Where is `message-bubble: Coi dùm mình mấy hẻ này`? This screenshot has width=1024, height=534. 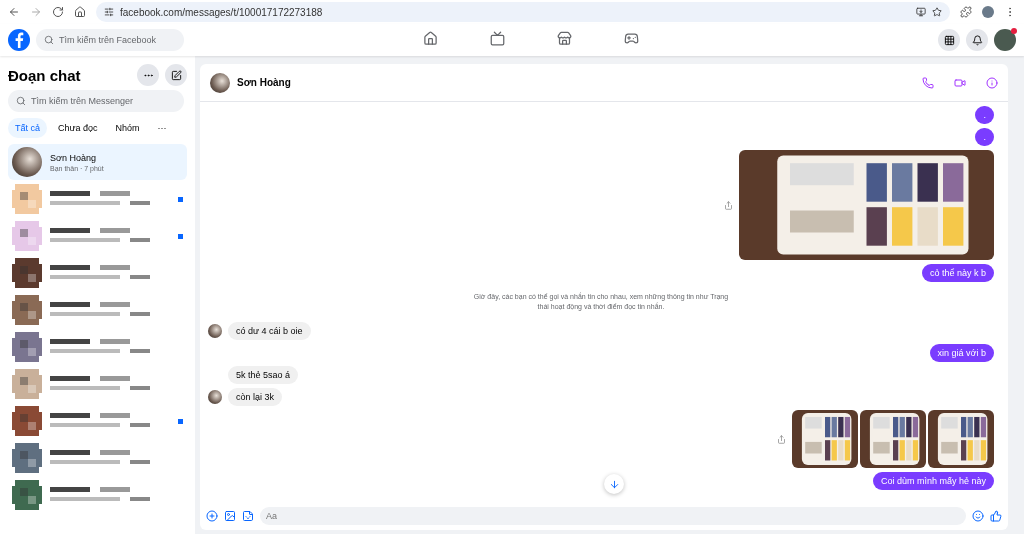 message-bubble: Coi dùm mình mấy hẻ này is located at coordinates (933, 481).